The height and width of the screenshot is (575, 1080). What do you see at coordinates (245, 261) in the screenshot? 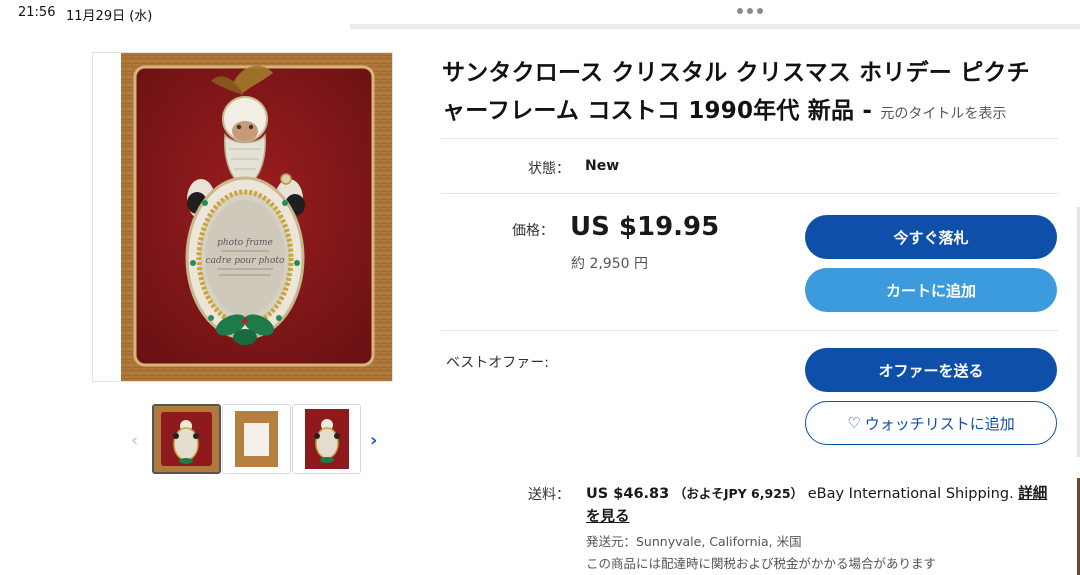
I see `image-text-cadre: cadre pour photo` at bounding box center [245, 261].